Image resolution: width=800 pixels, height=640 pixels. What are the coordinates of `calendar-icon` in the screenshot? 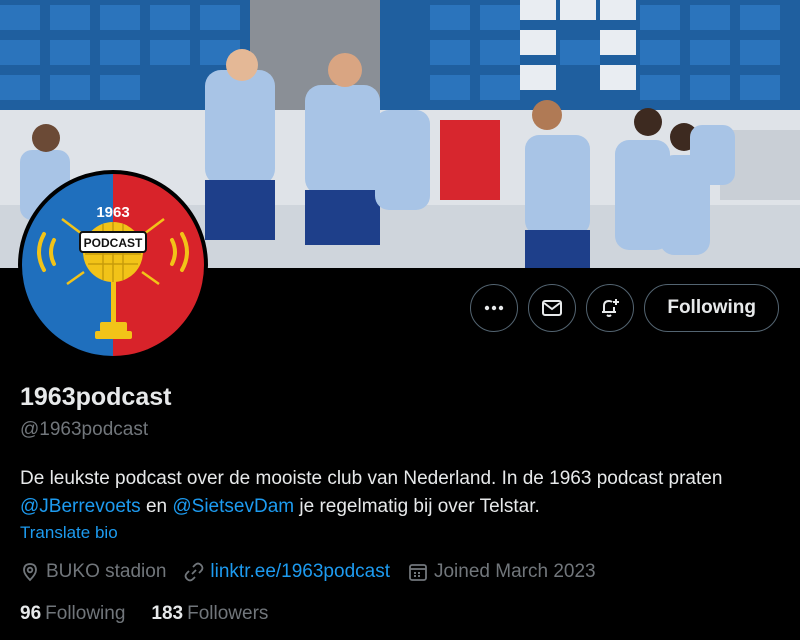 It's located at (418, 572).